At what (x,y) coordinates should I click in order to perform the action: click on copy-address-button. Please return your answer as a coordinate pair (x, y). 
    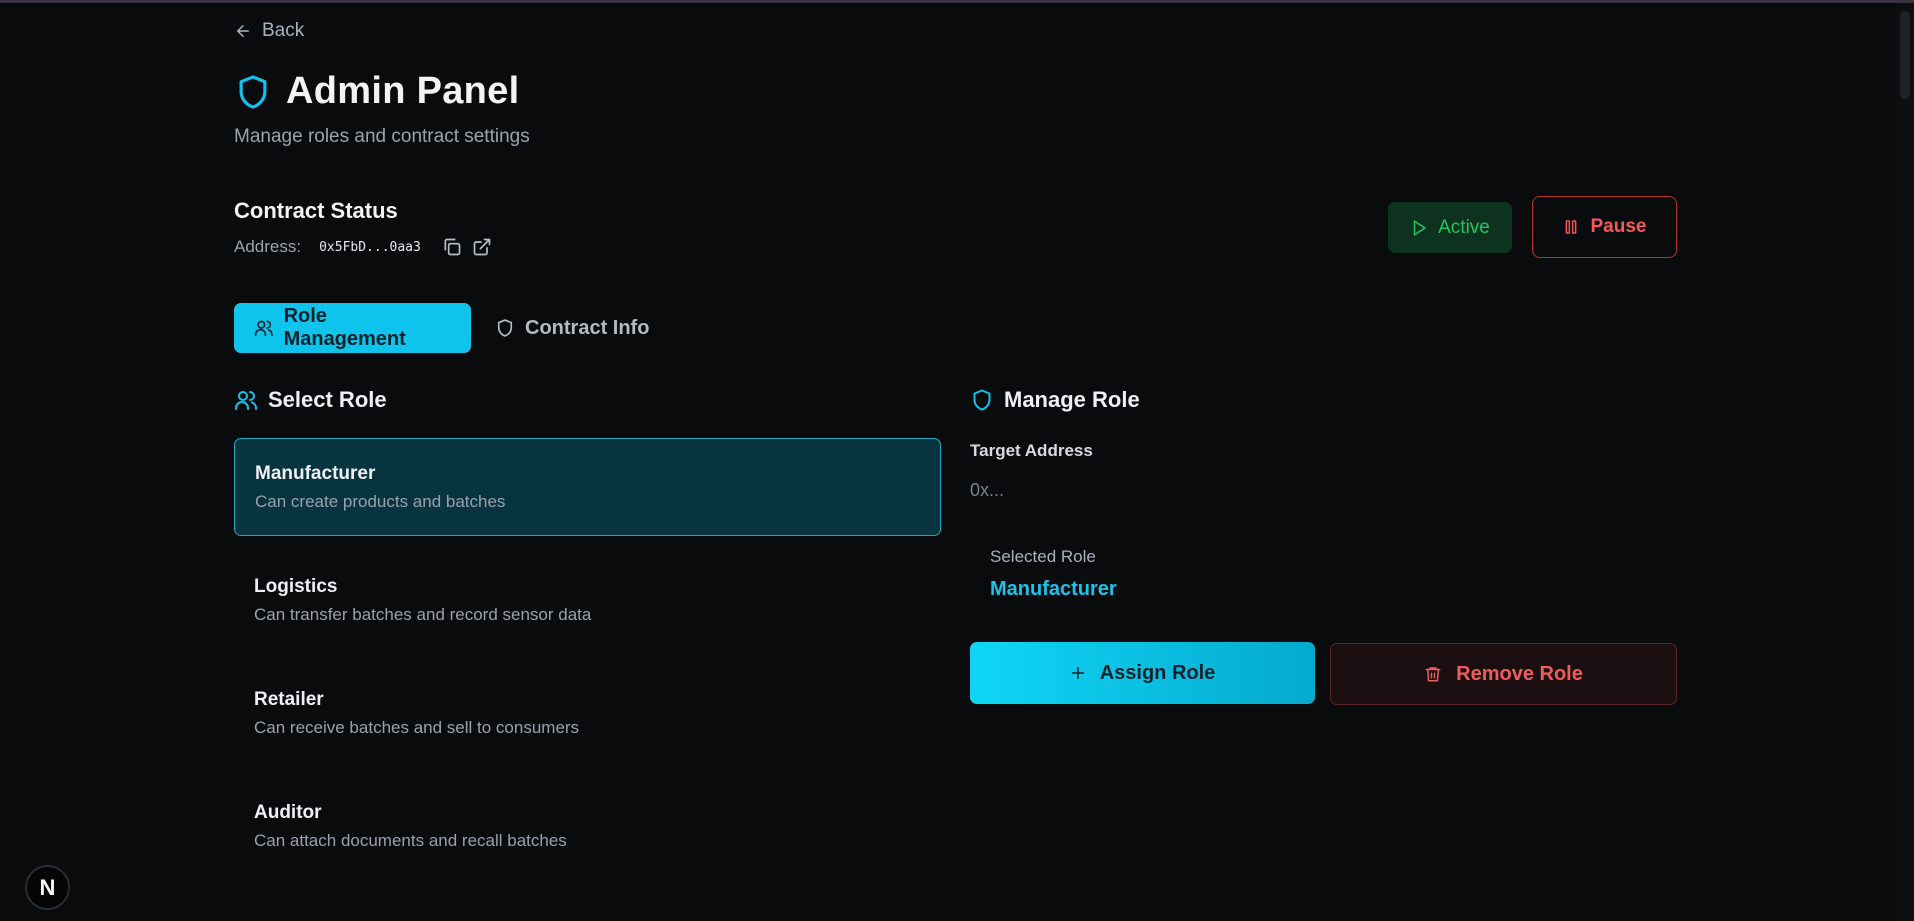
    Looking at the image, I should click on (452, 247).